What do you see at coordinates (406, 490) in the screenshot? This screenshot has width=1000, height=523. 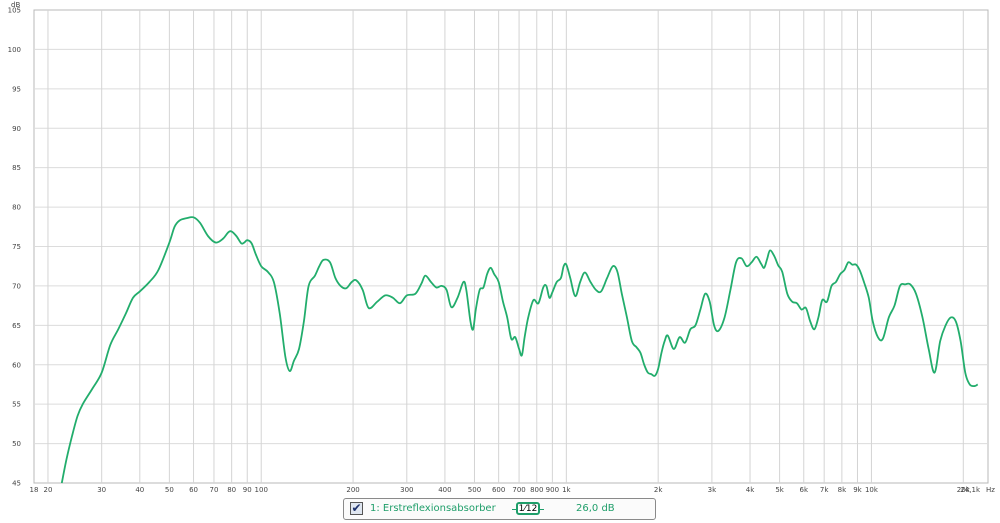 I see `x-tick-label: 300` at bounding box center [406, 490].